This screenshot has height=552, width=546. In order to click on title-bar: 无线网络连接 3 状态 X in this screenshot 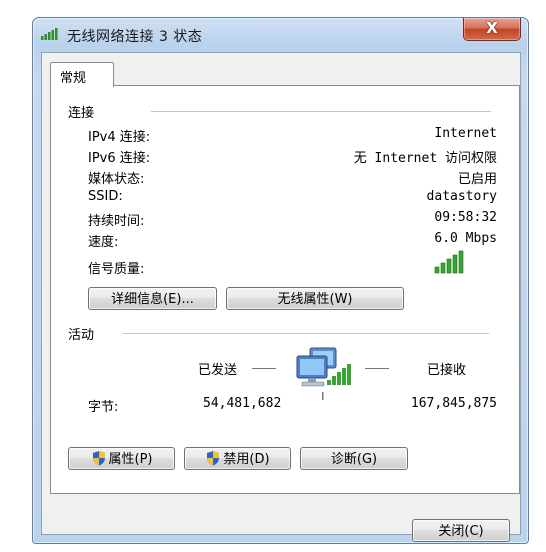, I will do `click(280, 35)`.